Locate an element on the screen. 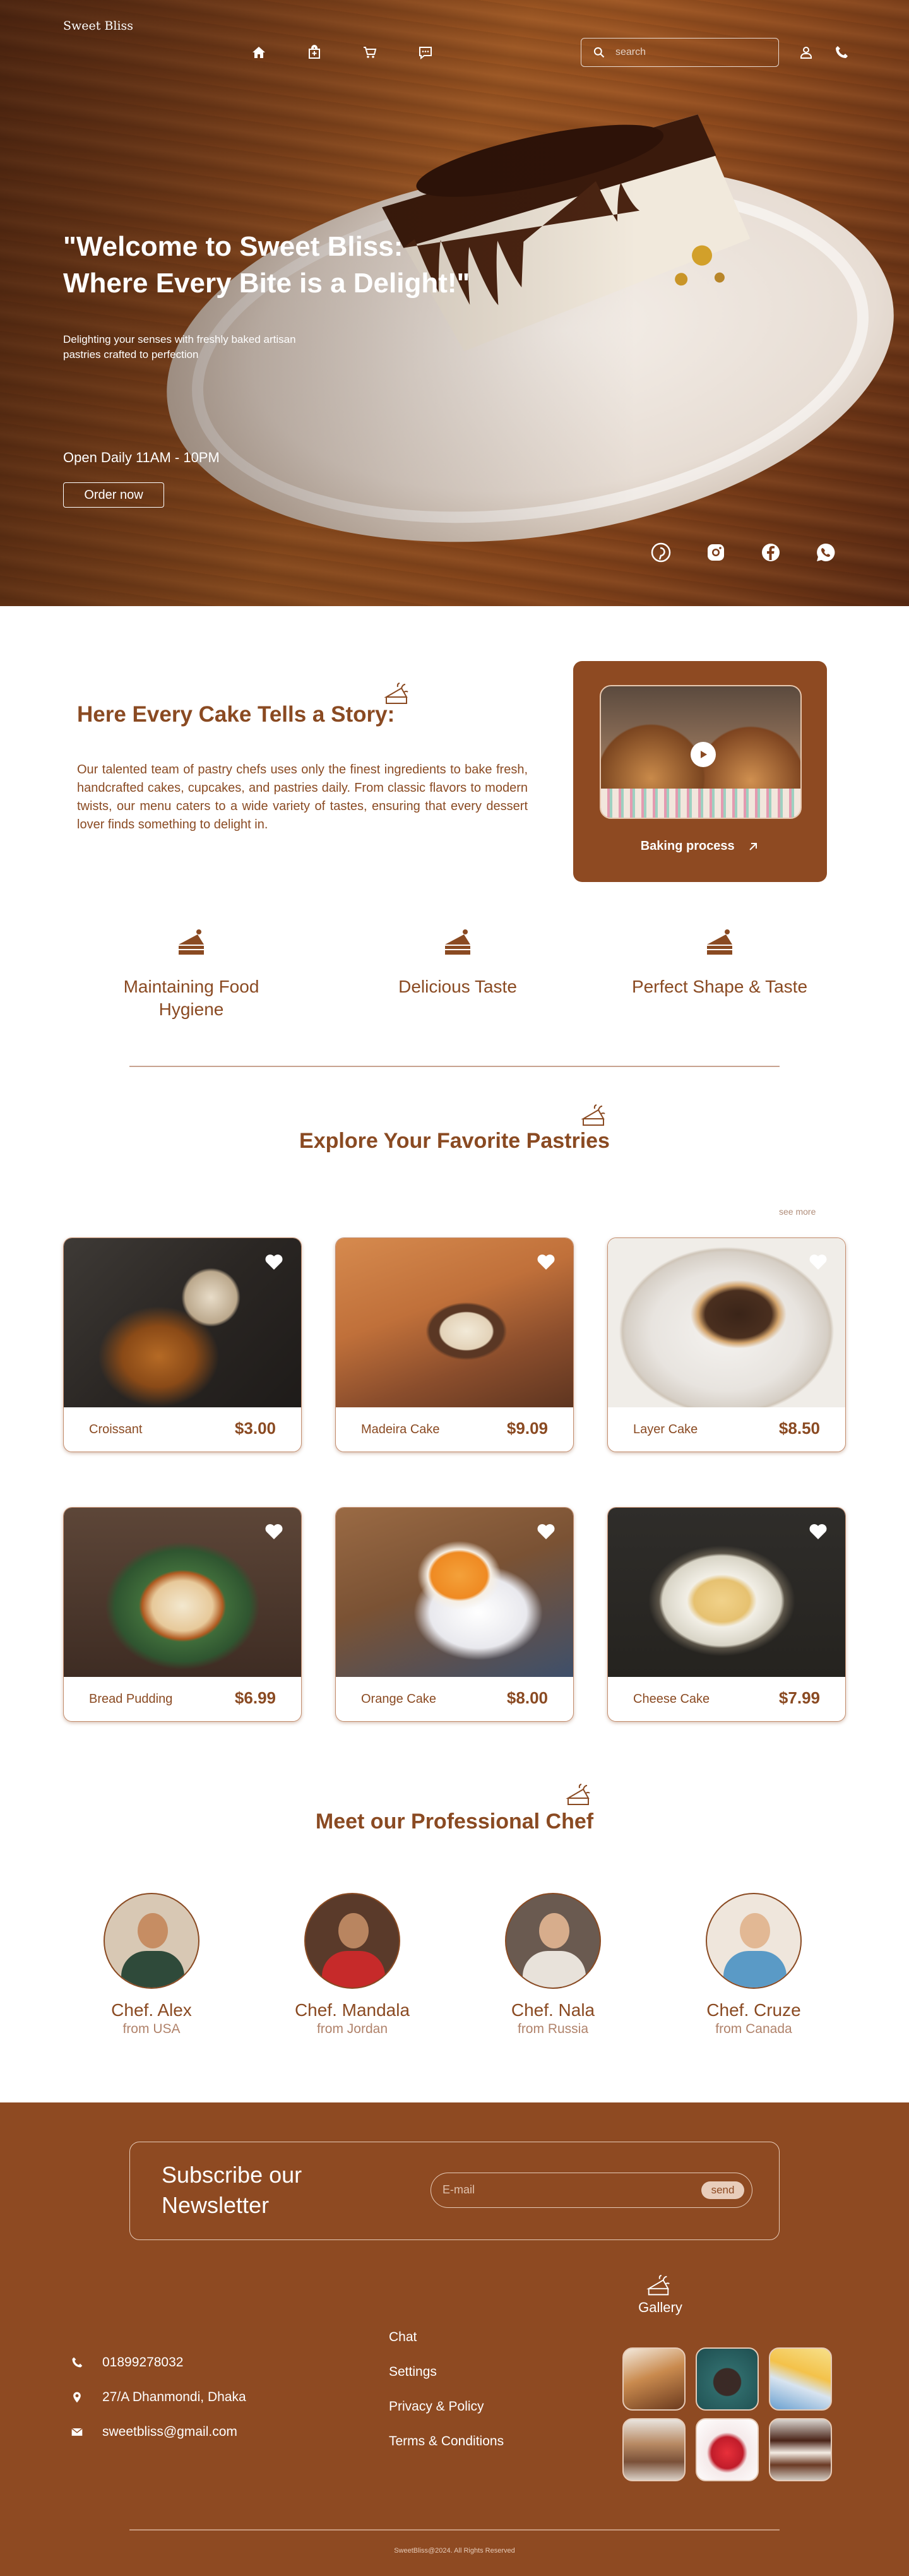 This screenshot has height=2576, width=909. footer-divider is located at coordinates (454, 2530).